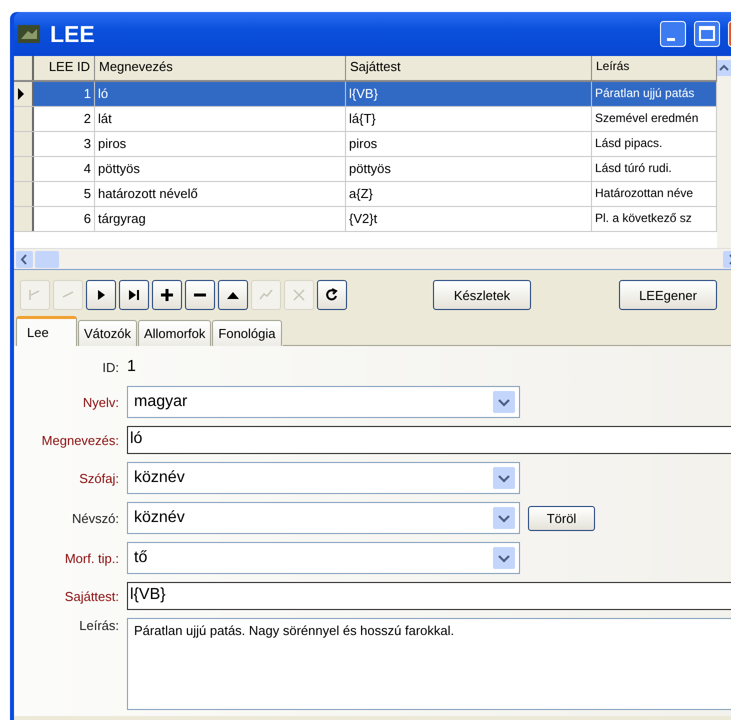 The image size is (731, 720). Describe the element at coordinates (64, 144) in the screenshot. I see `table-cell: 3` at that location.